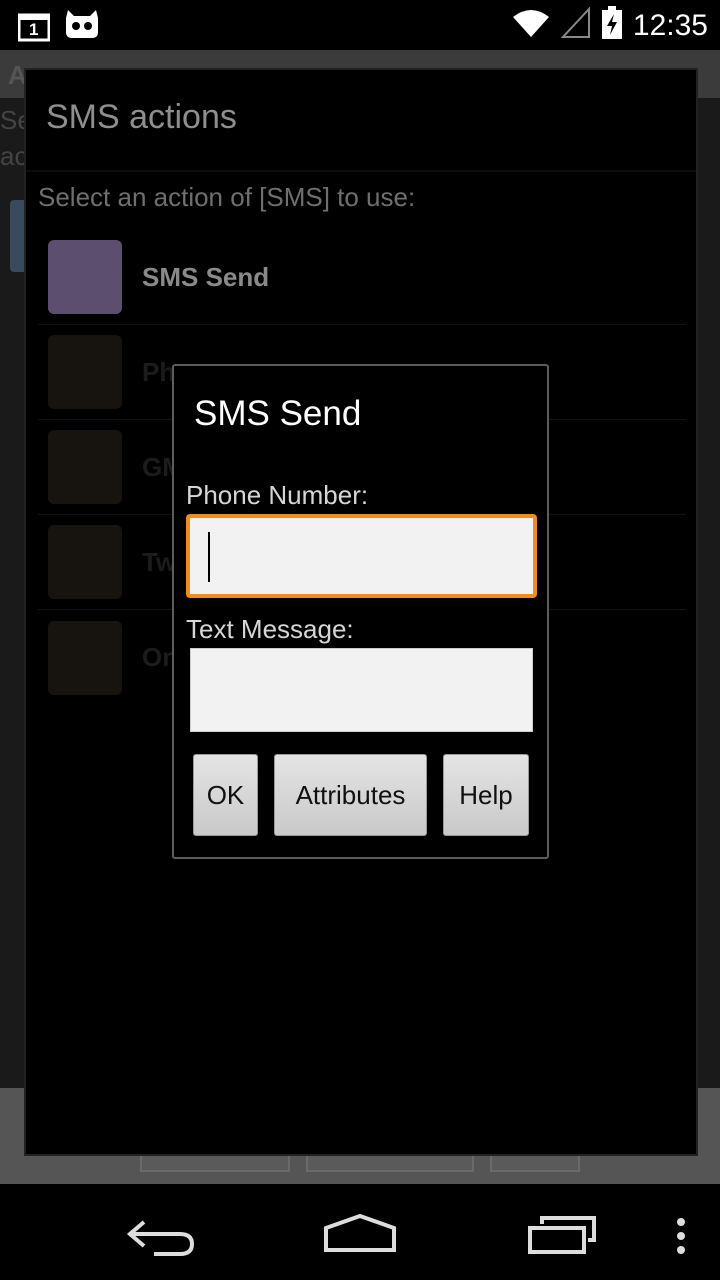 The width and height of the screenshot is (720, 1280). What do you see at coordinates (160, 1236) in the screenshot?
I see `back-icon` at bounding box center [160, 1236].